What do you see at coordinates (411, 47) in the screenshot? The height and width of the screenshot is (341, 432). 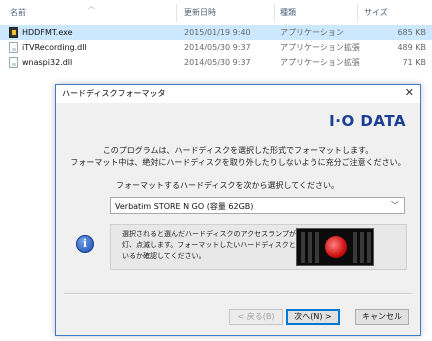 I see `file-size: 489 KB` at bounding box center [411, 47].